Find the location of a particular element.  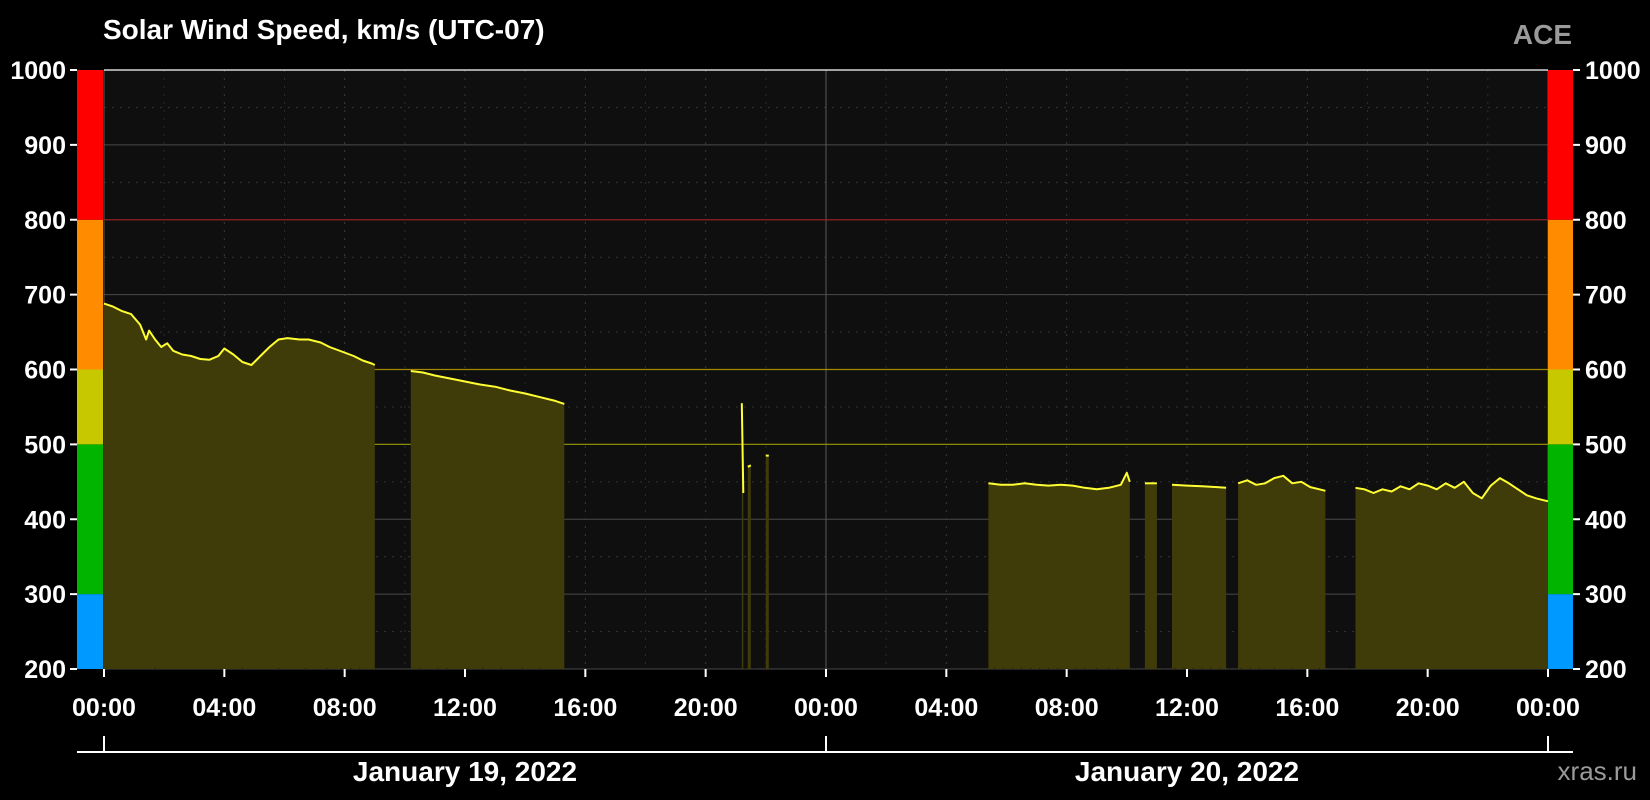

date-label: January 19, 2022 is located at coordinates (465, 771).